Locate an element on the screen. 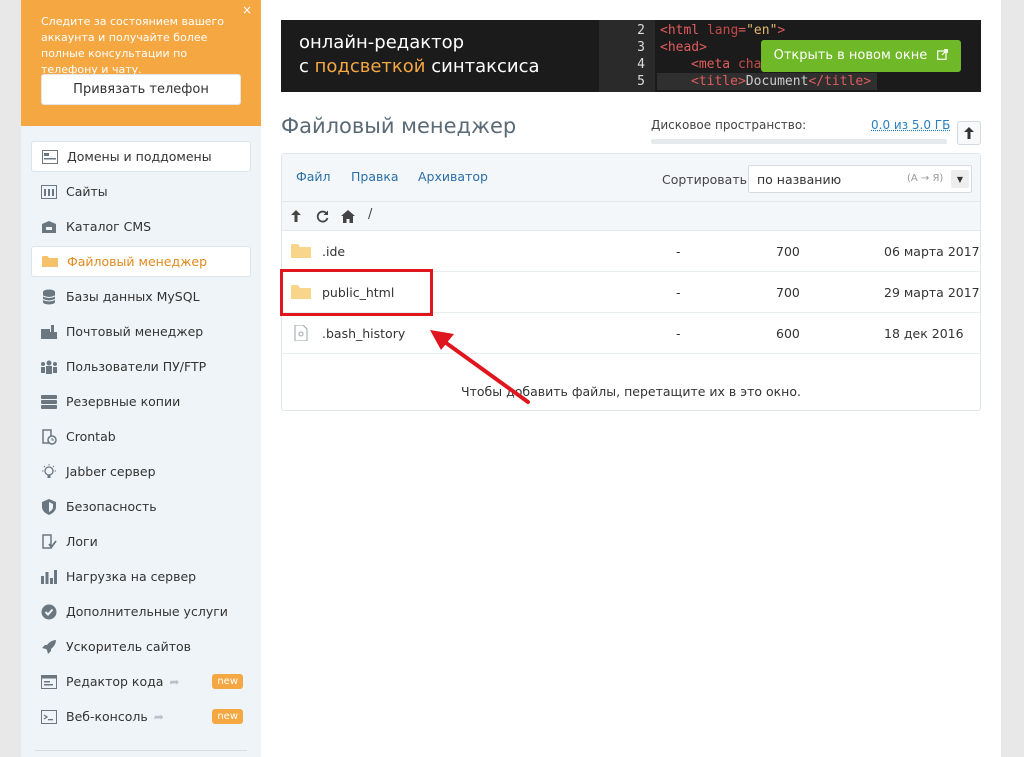 The width and height of the screenshot is (1024, 757). sidebar-item-logs: Логи is located at coordinates (141, 541).